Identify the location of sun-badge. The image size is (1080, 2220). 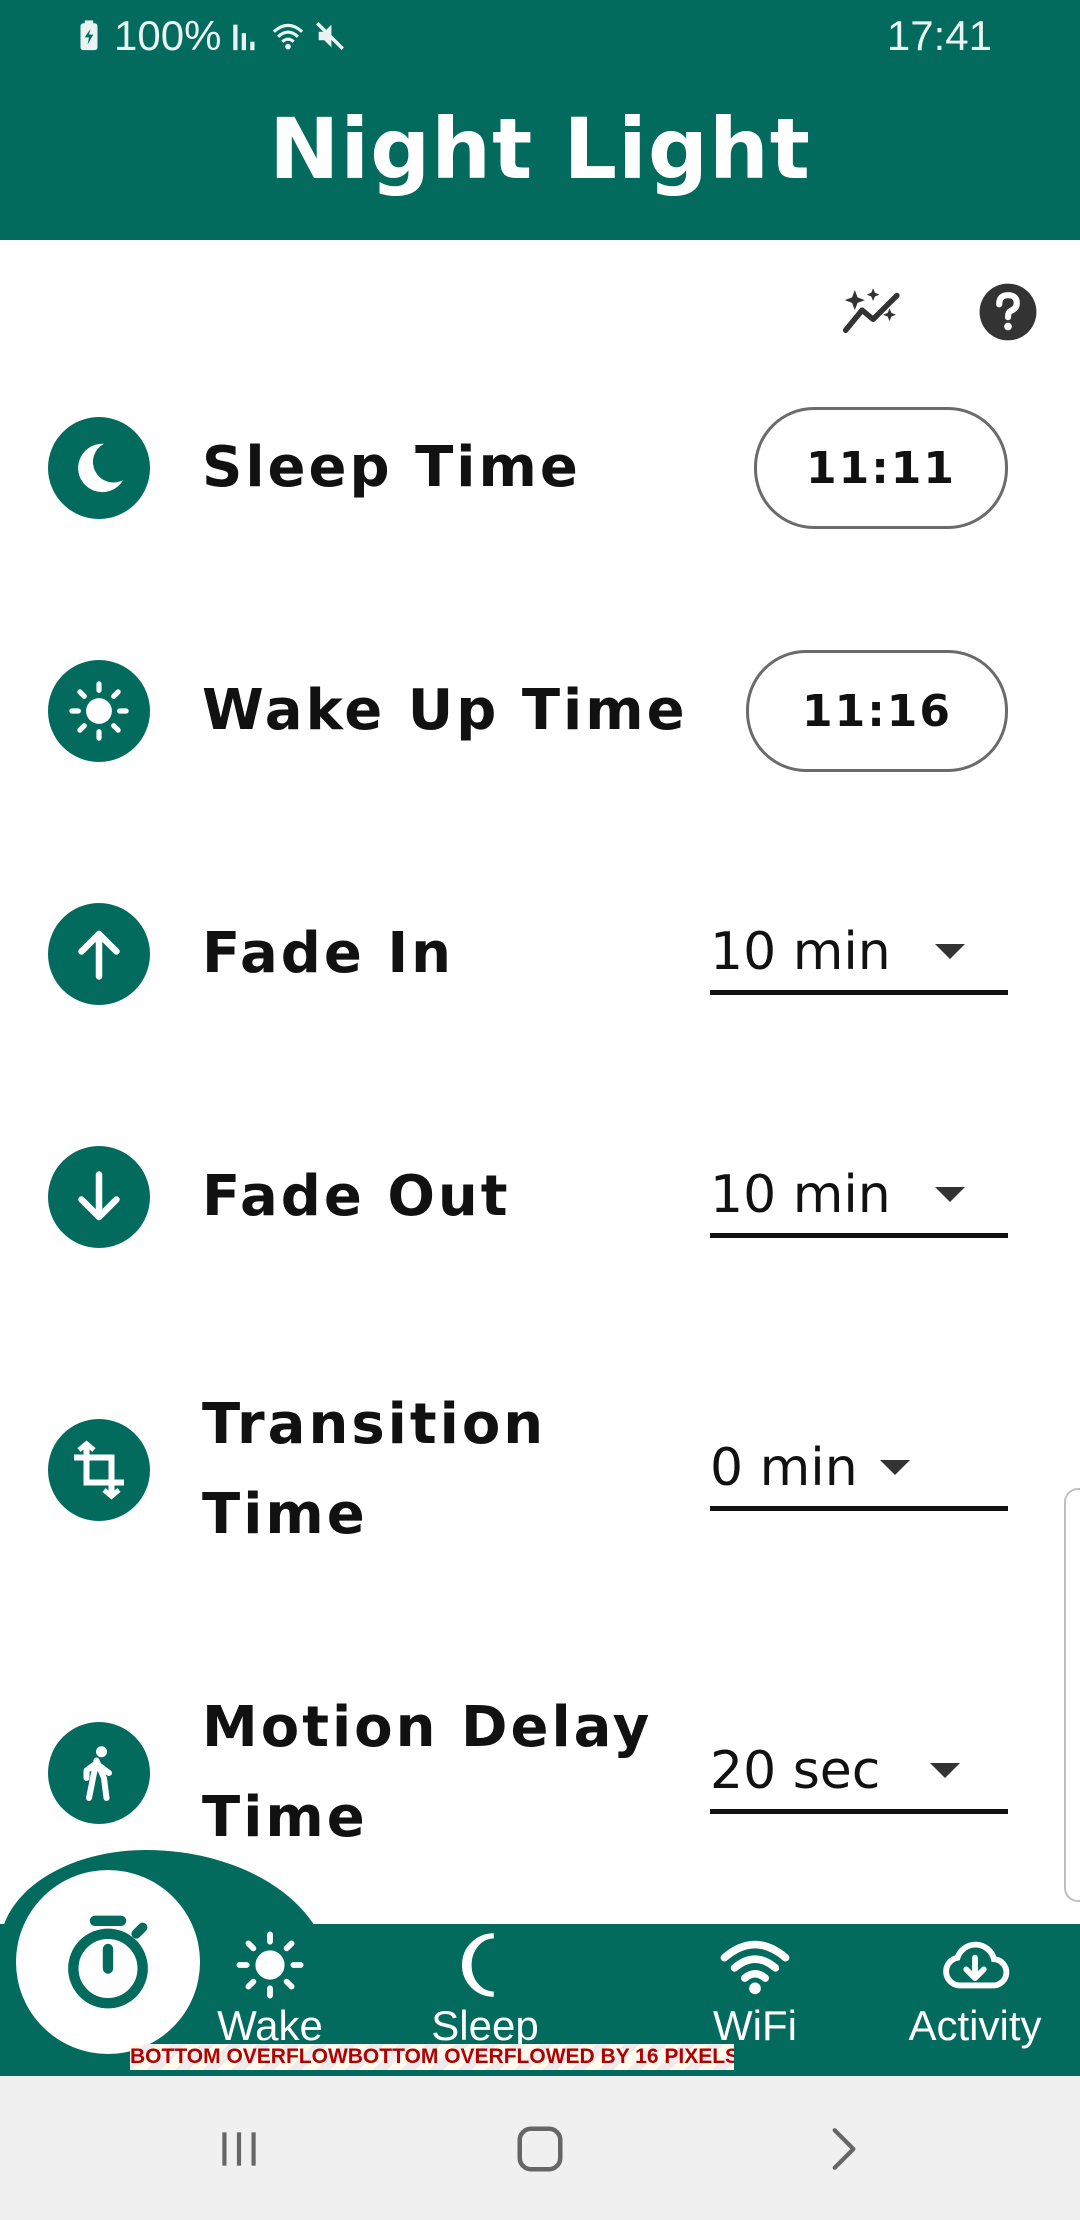
(99, 711).